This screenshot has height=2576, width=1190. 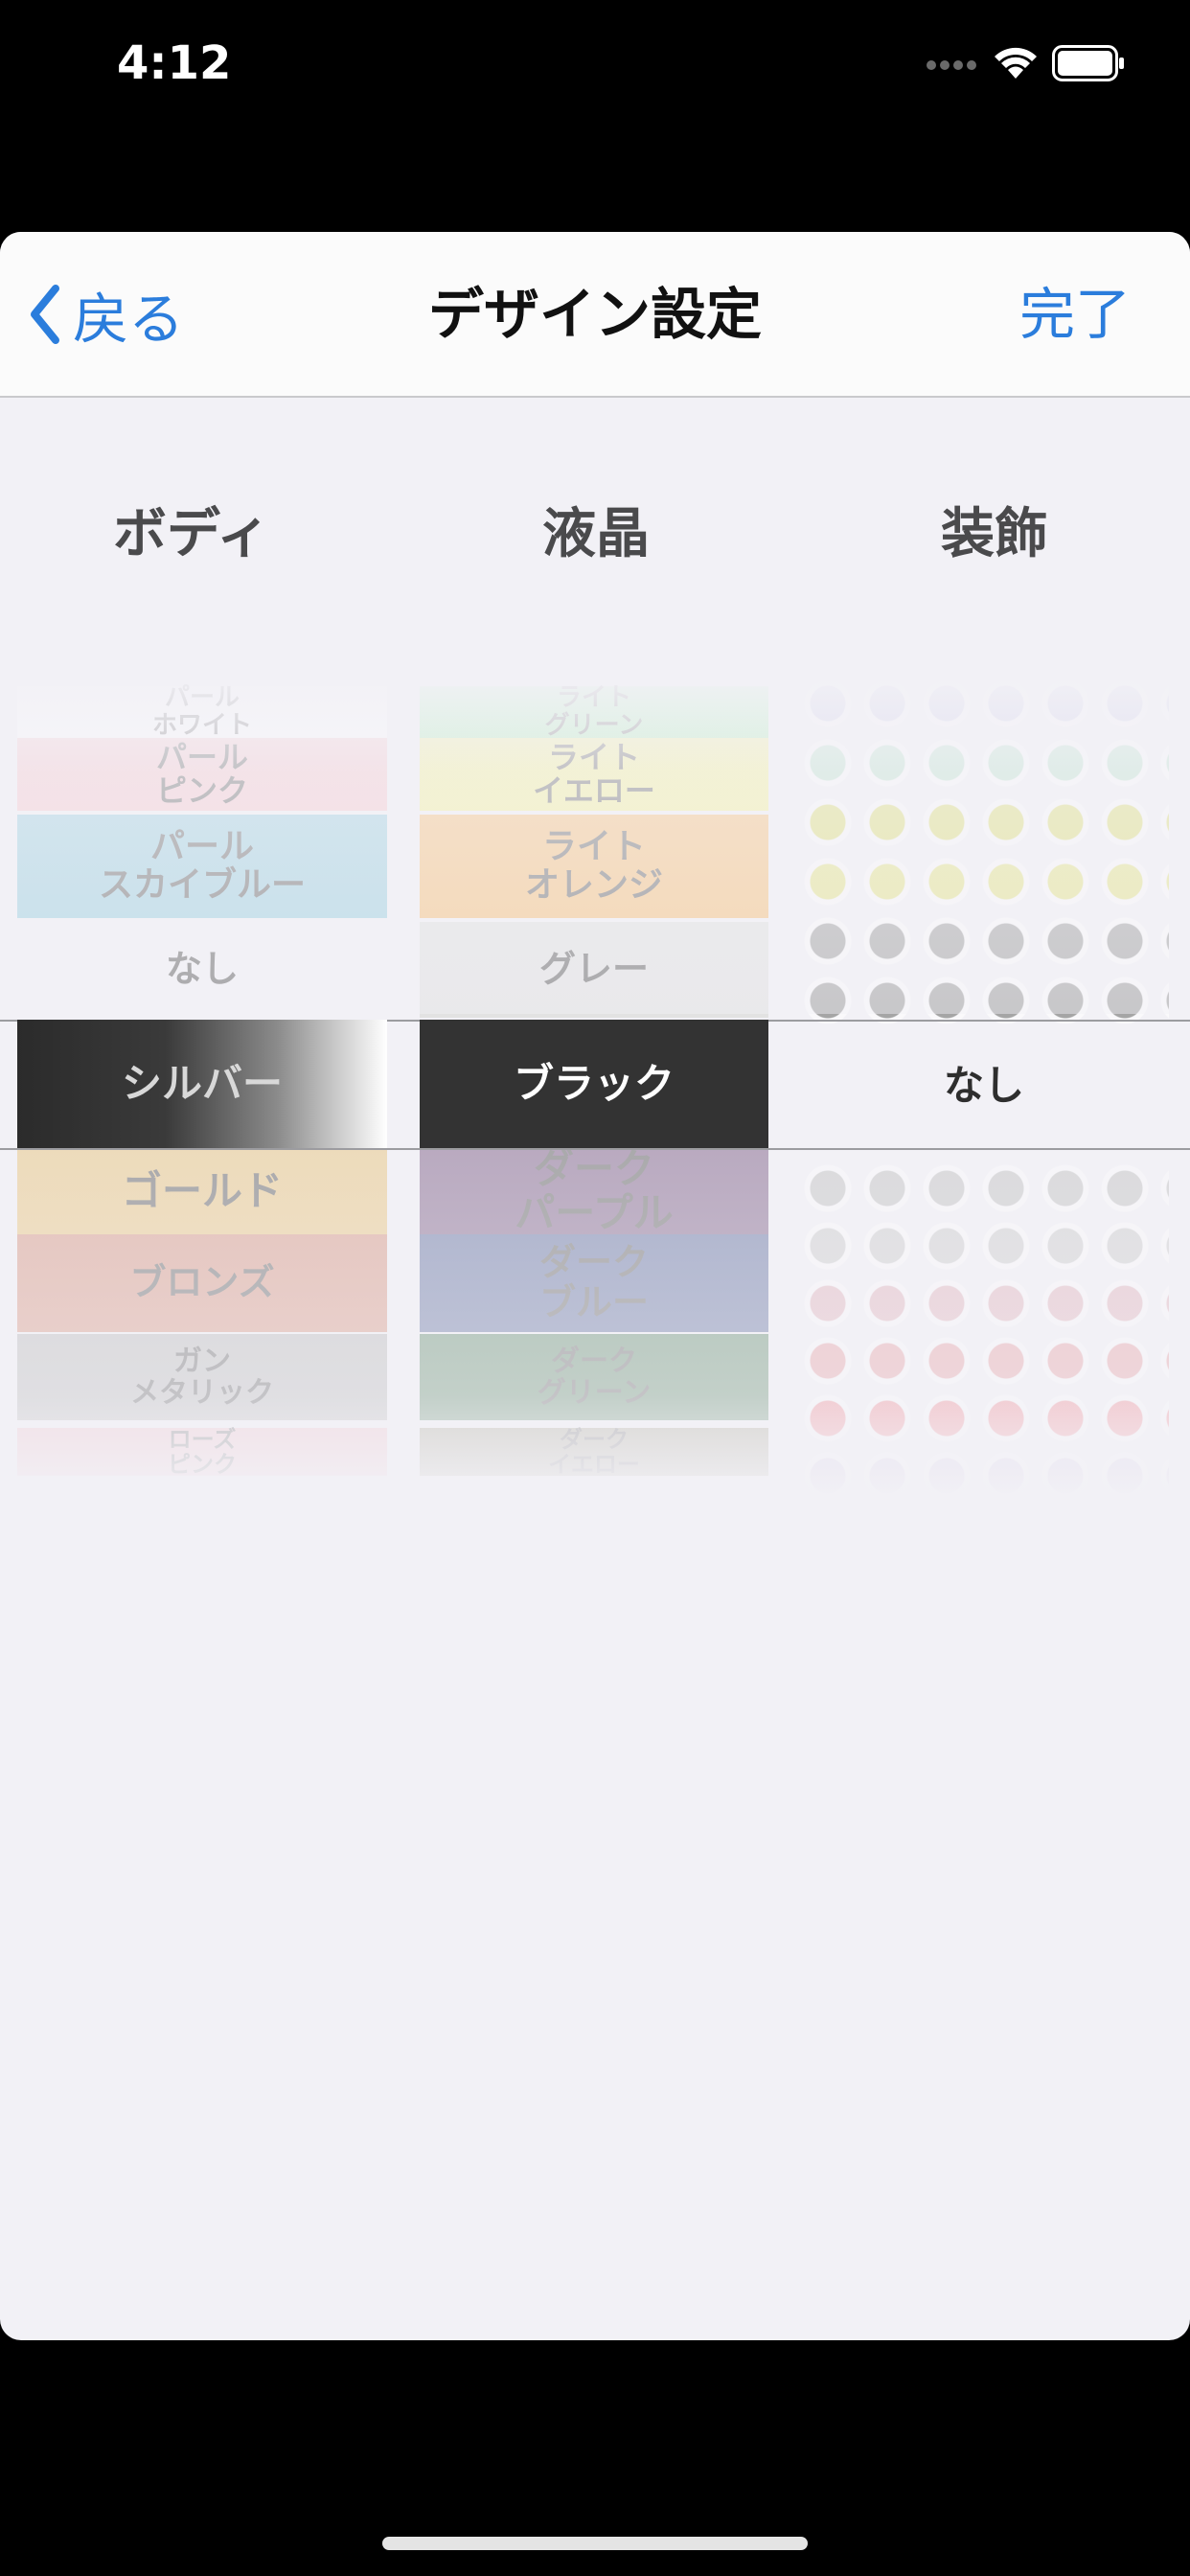 I want to click on picker-option: パール ピンク, so click(x=202, y=774).